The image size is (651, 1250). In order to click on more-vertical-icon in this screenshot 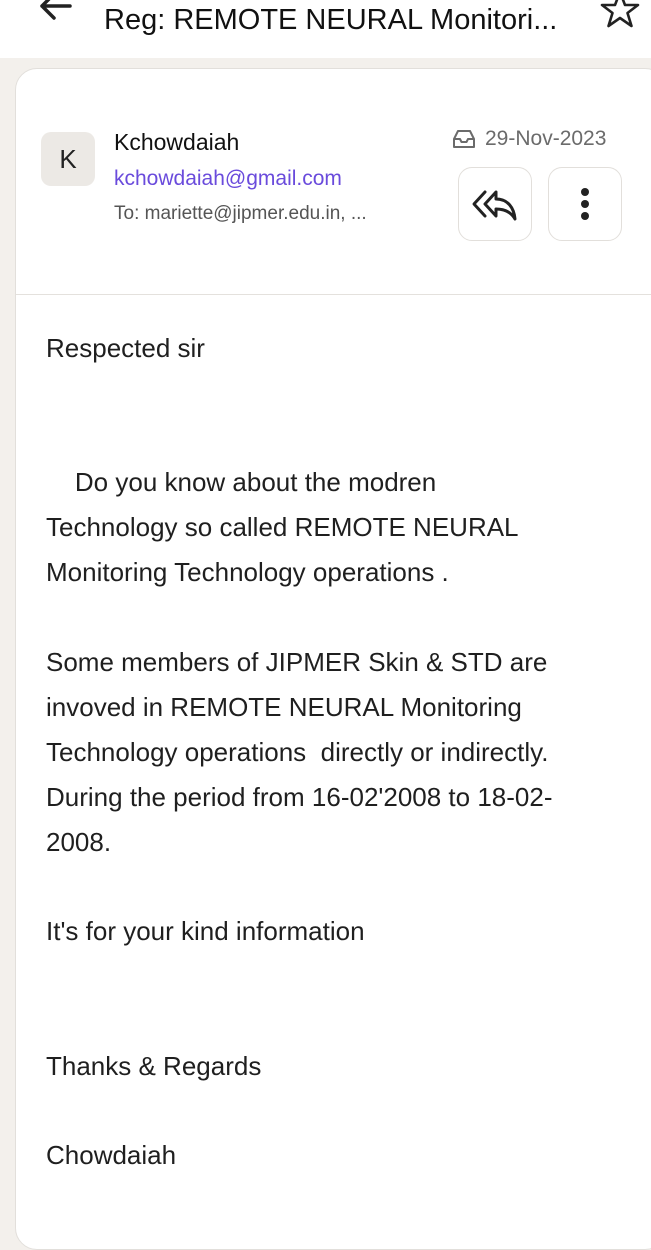, I will do `click(585, 204)`.